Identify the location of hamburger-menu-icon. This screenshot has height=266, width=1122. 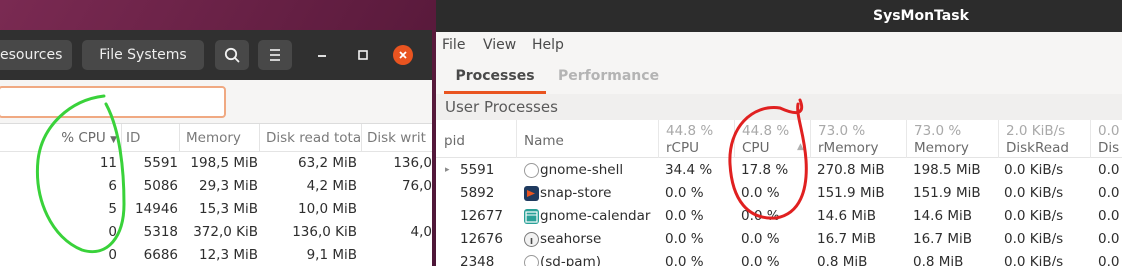
(275, 55).